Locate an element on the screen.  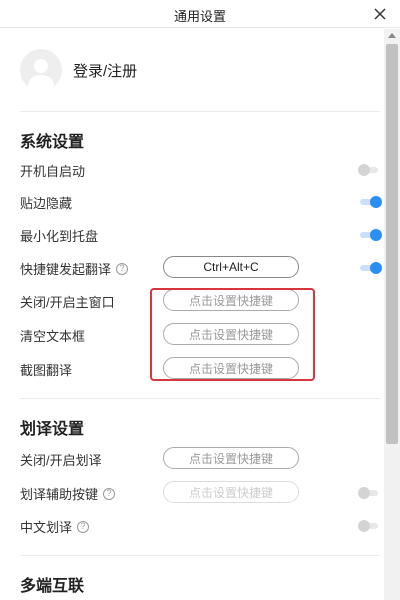
setting-label-hotkey-translate: 快捷键发起翻译 ? is located at coordinates (74, 268).